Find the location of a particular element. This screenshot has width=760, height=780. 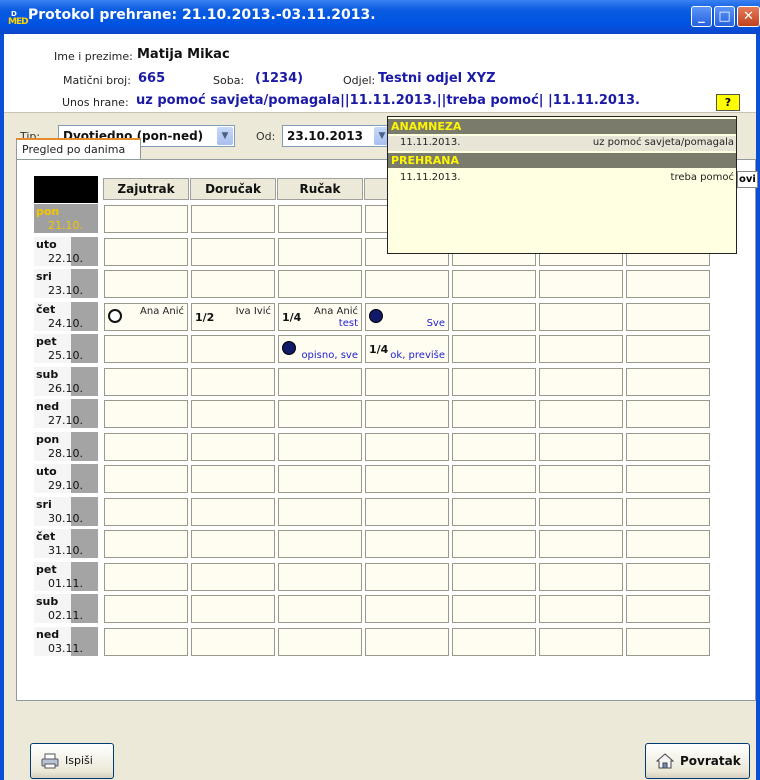

meal-cell: 1/4 Ana Anić test is located at coordinates (320, 317).